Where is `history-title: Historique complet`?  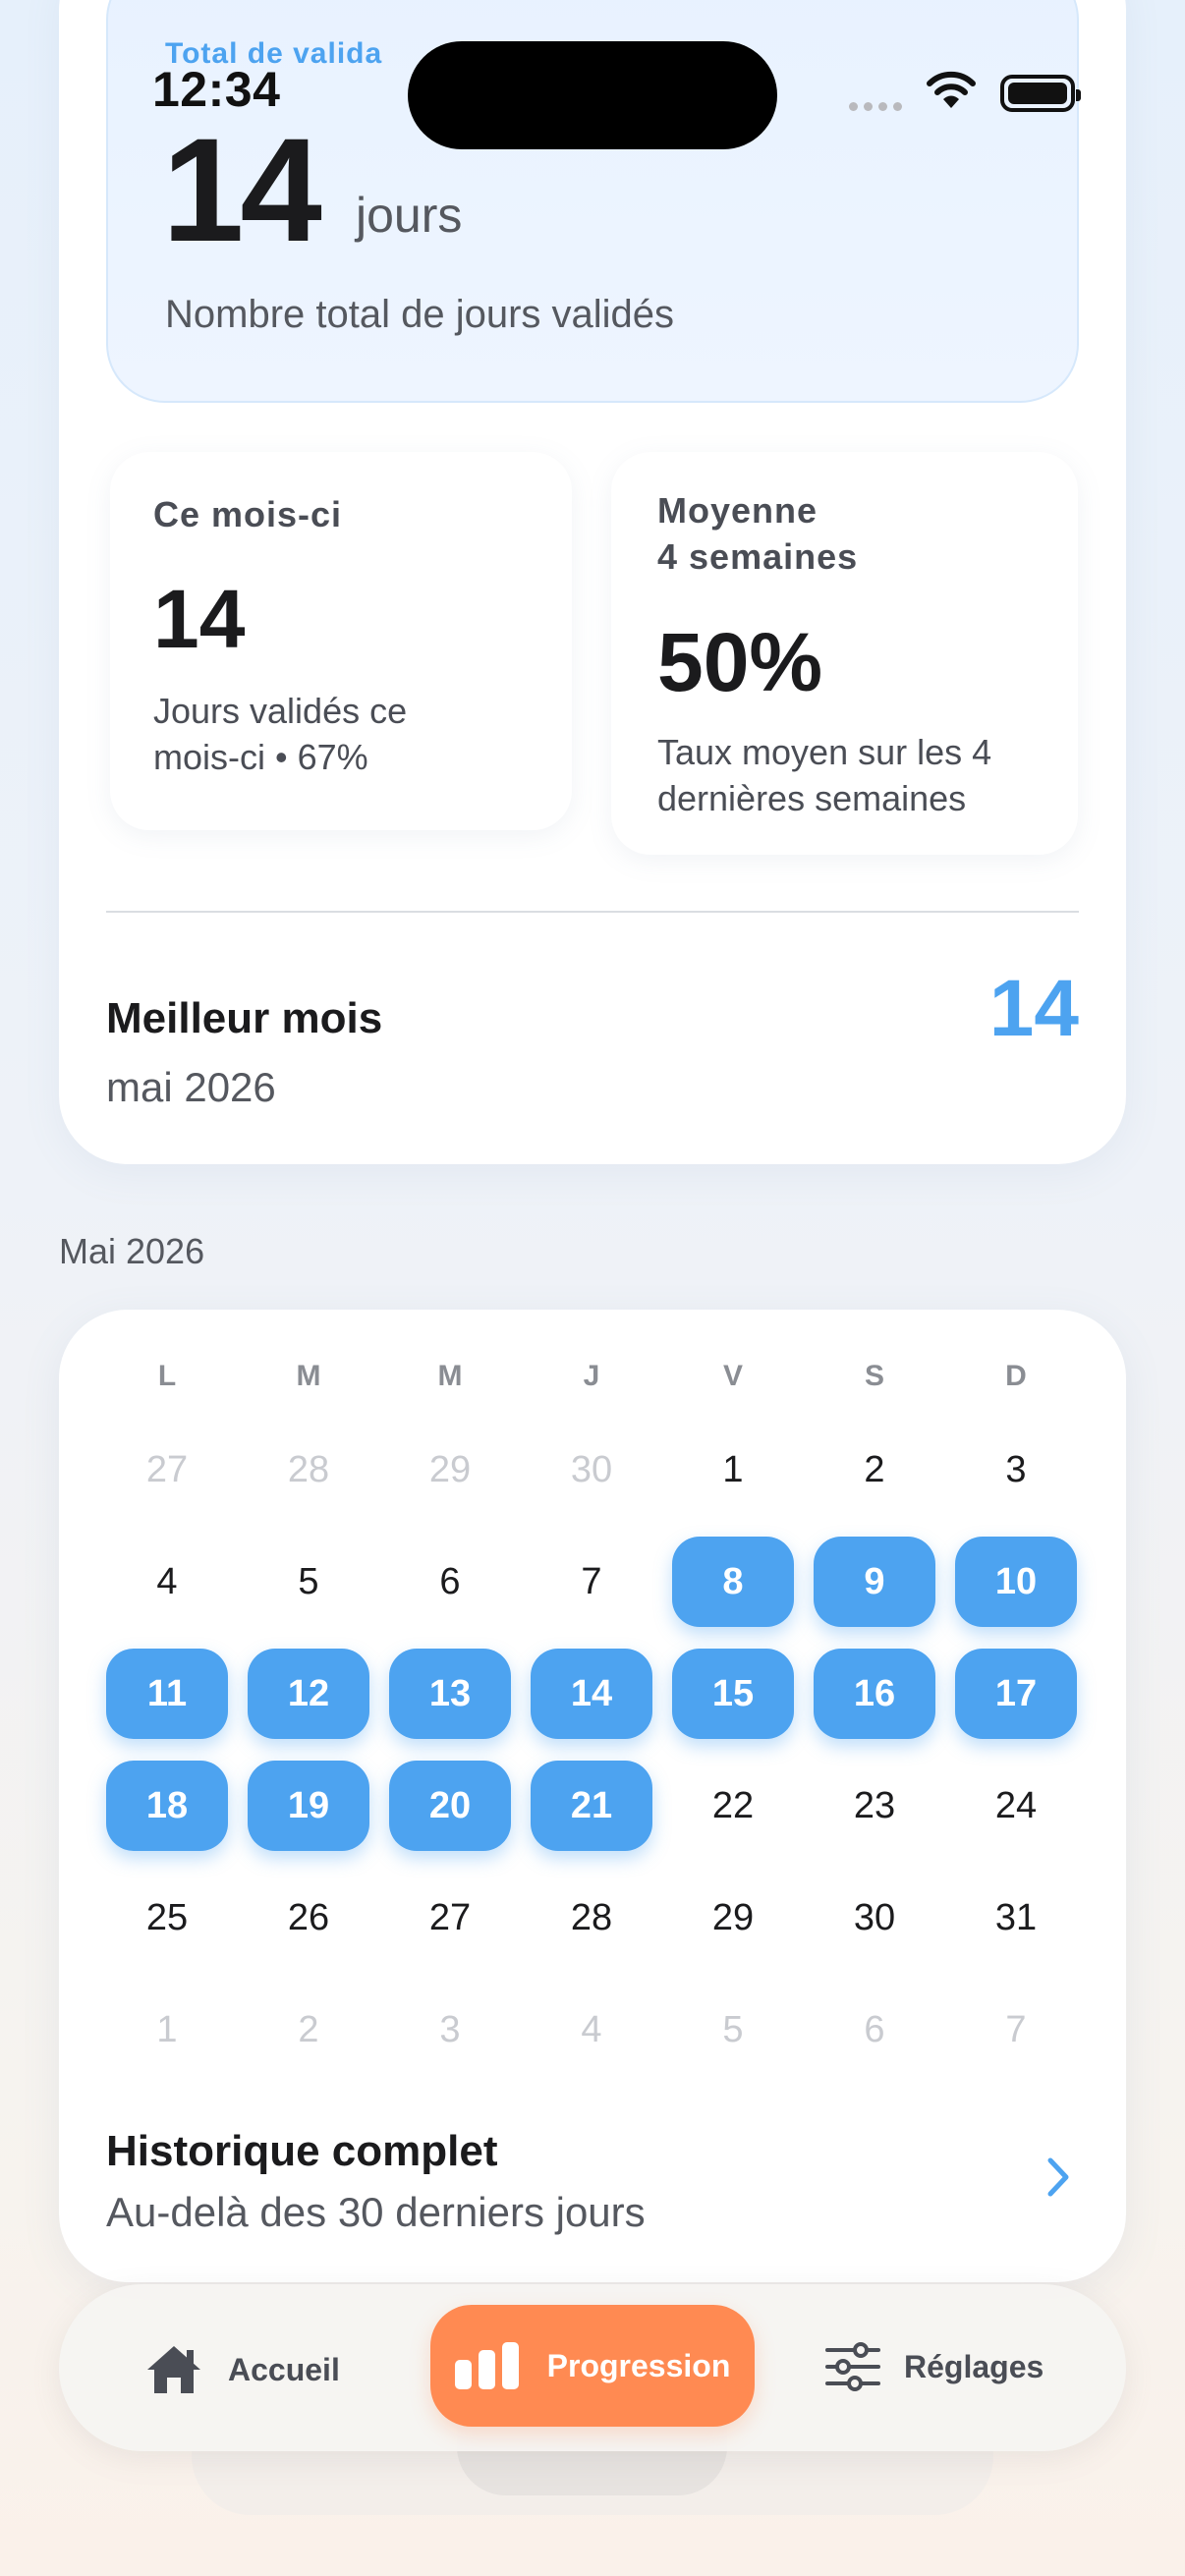
history-title: Historique complet is located at coordinates (302, 2151).